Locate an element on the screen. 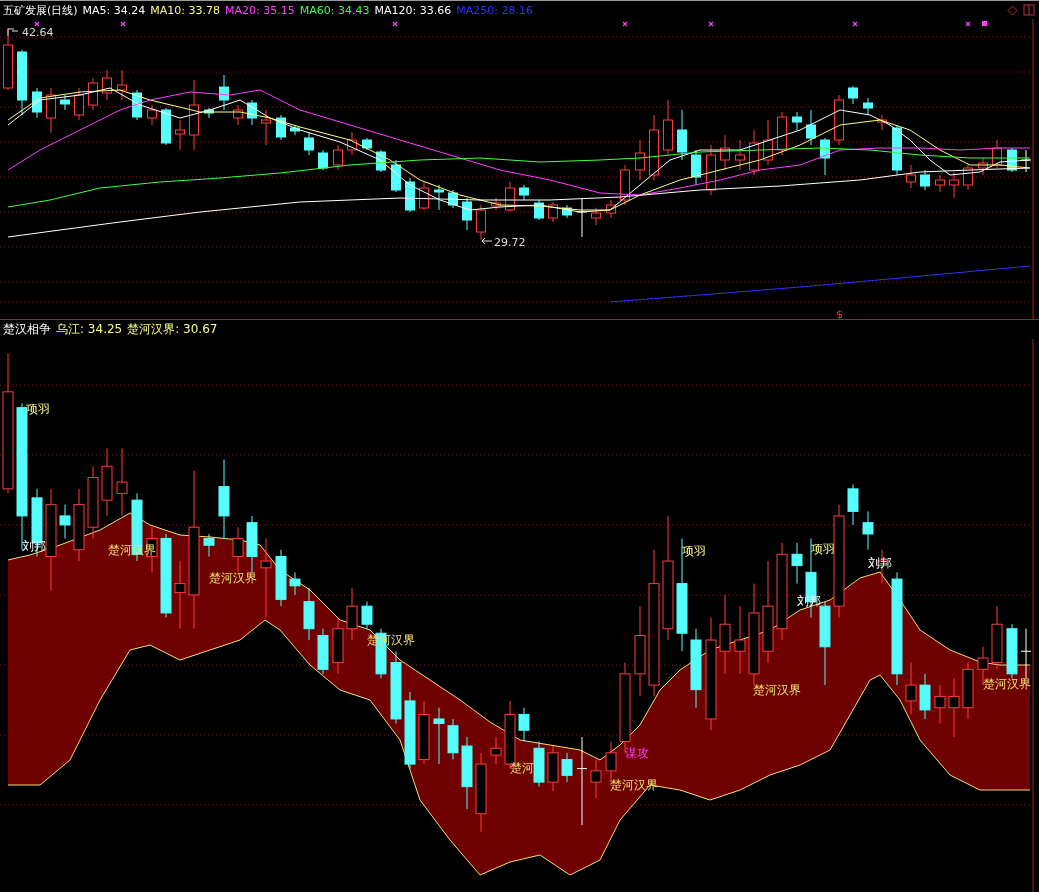  split-view-icon is located at coordinates (1029, 10).